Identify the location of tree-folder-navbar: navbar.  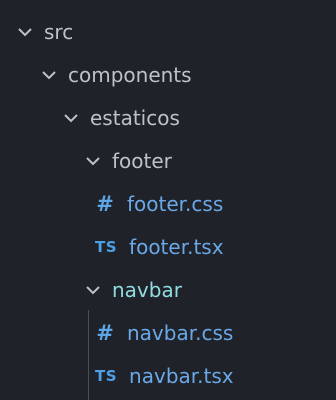
(168, 290).